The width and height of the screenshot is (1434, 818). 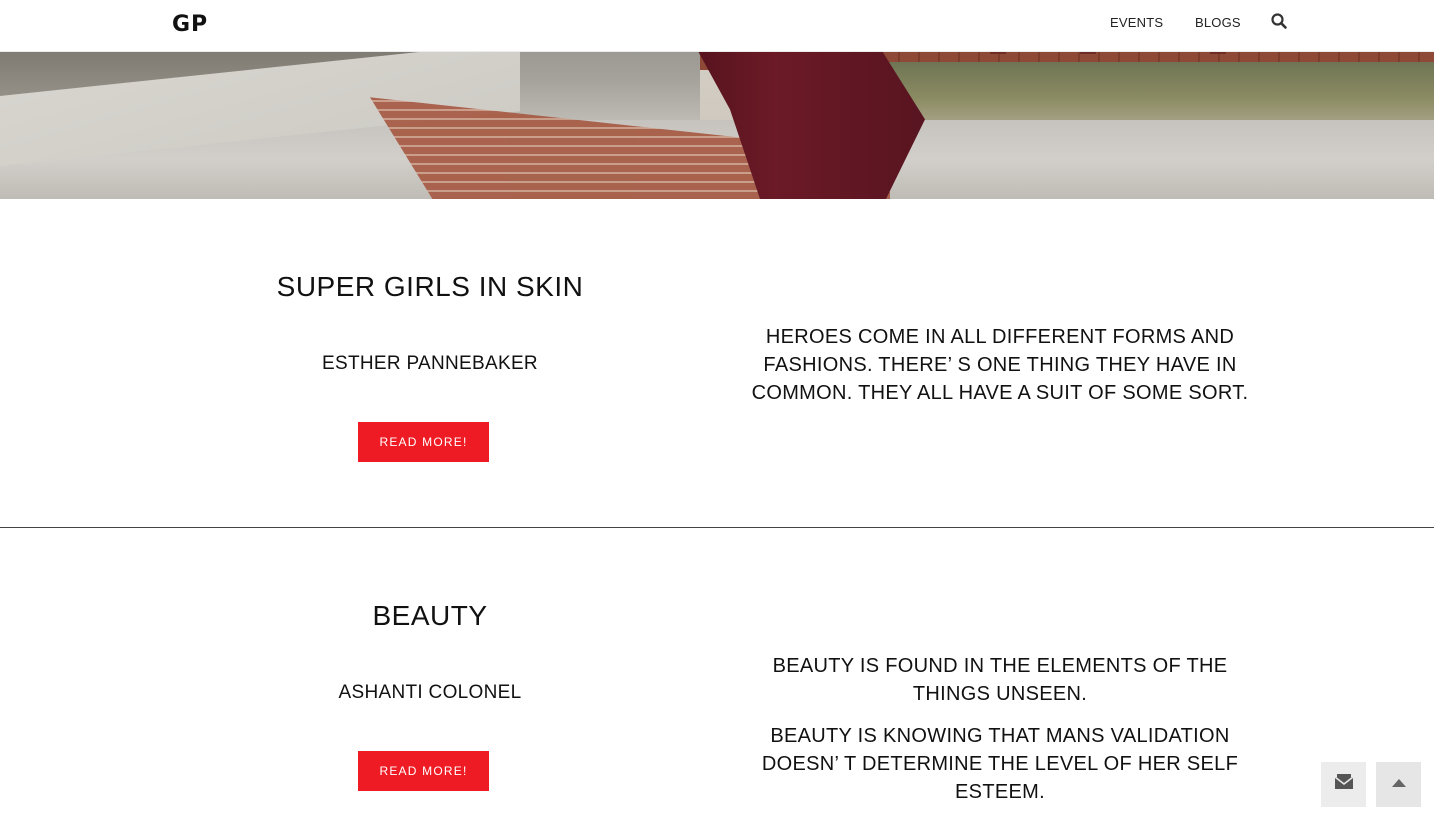 I want to click on chevron-up-icon, so click(x=1399, y=785).